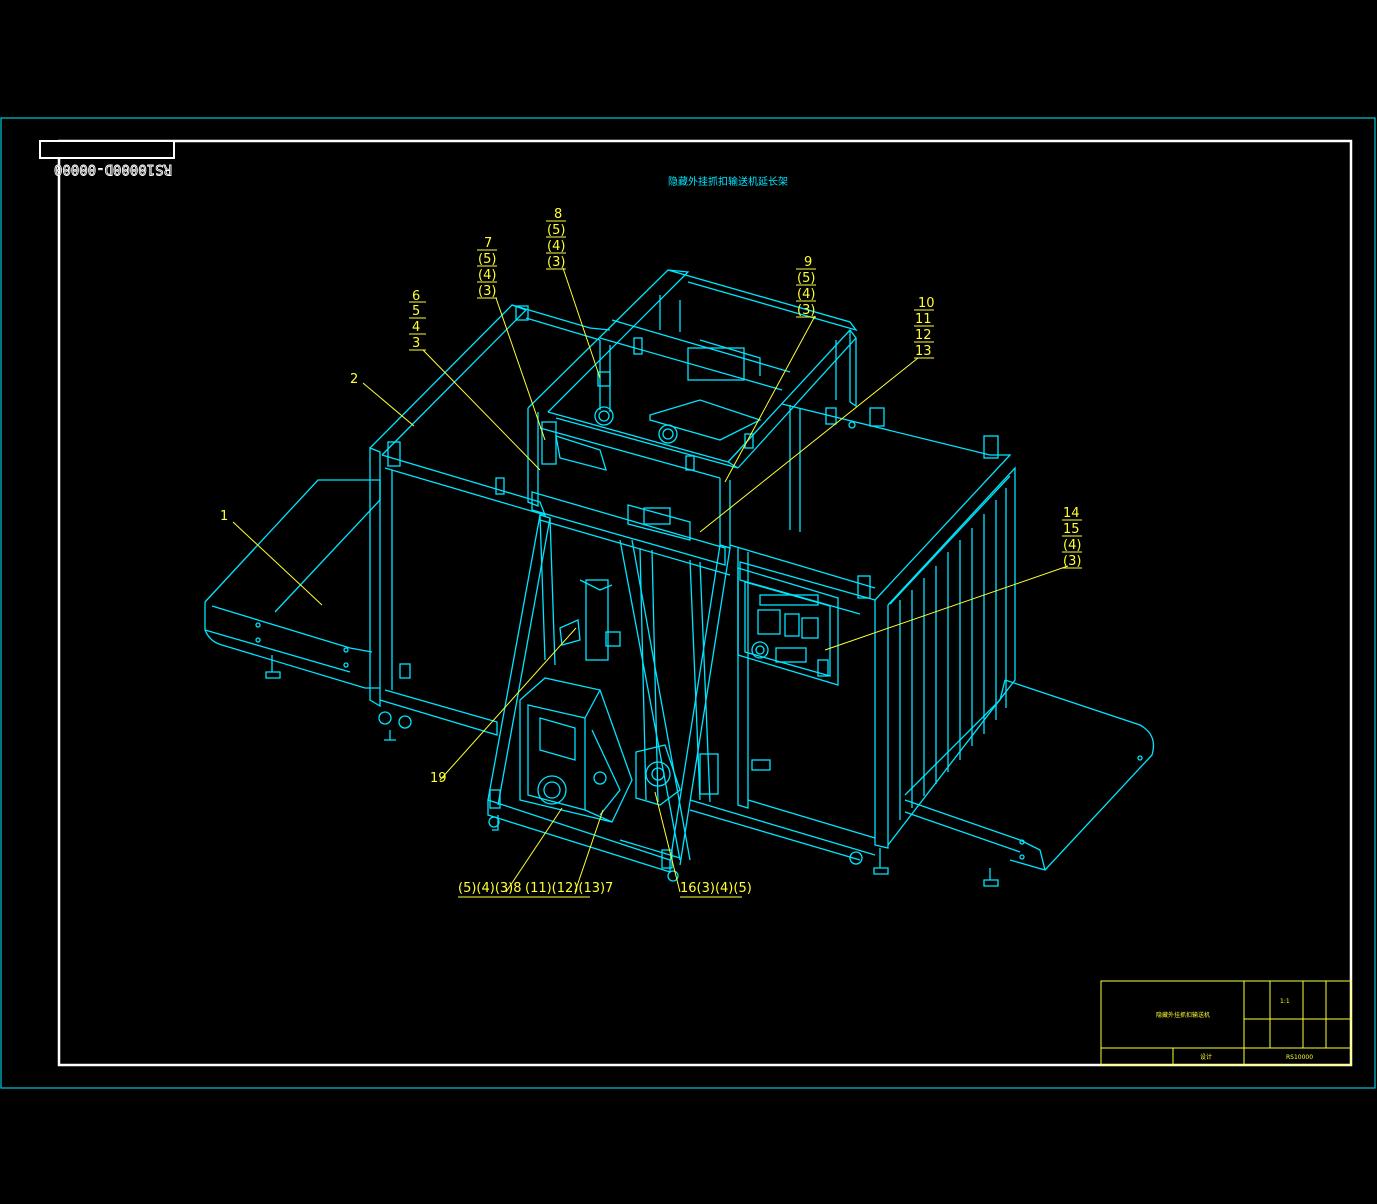 This screenshot has width=1377, height=1204. I want to click on title-block: 隐藏外挂抓扣输送机 1:1 设计 RS10000, so click(1226, 1023).